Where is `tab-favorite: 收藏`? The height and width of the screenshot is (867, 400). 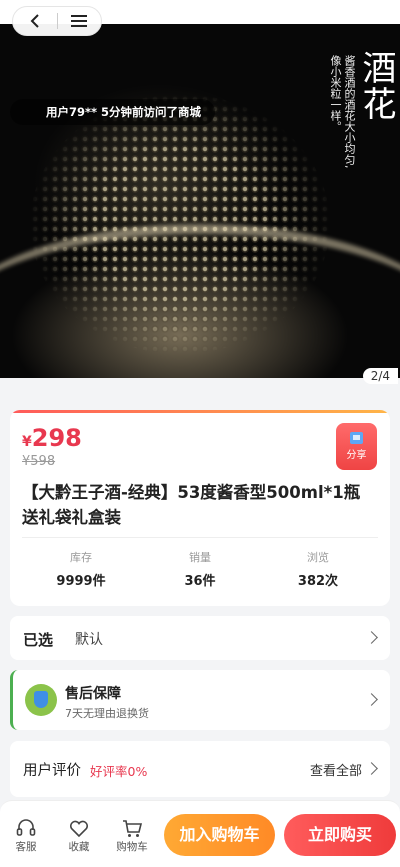 tab-favorite: 收藏 is located at coordinates (79, 835).